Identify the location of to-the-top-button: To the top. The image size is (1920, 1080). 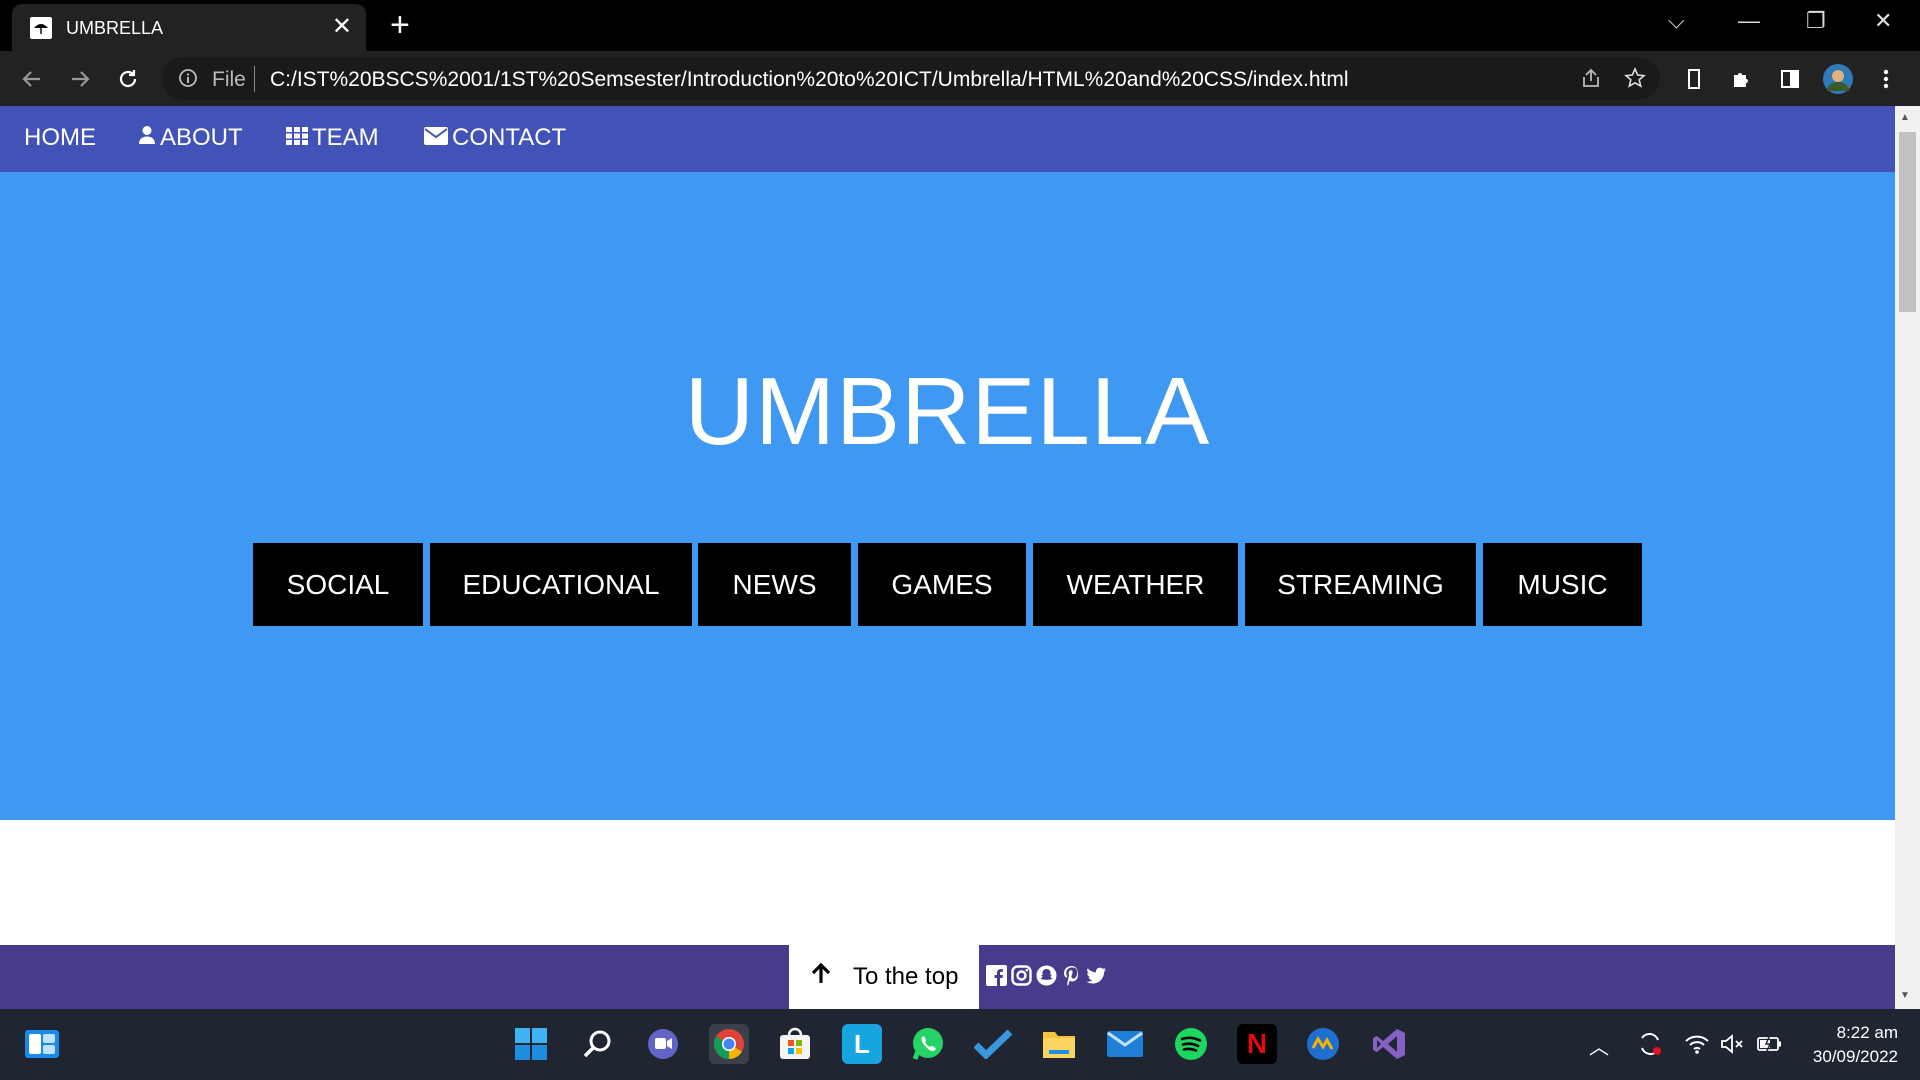
(884, 977).